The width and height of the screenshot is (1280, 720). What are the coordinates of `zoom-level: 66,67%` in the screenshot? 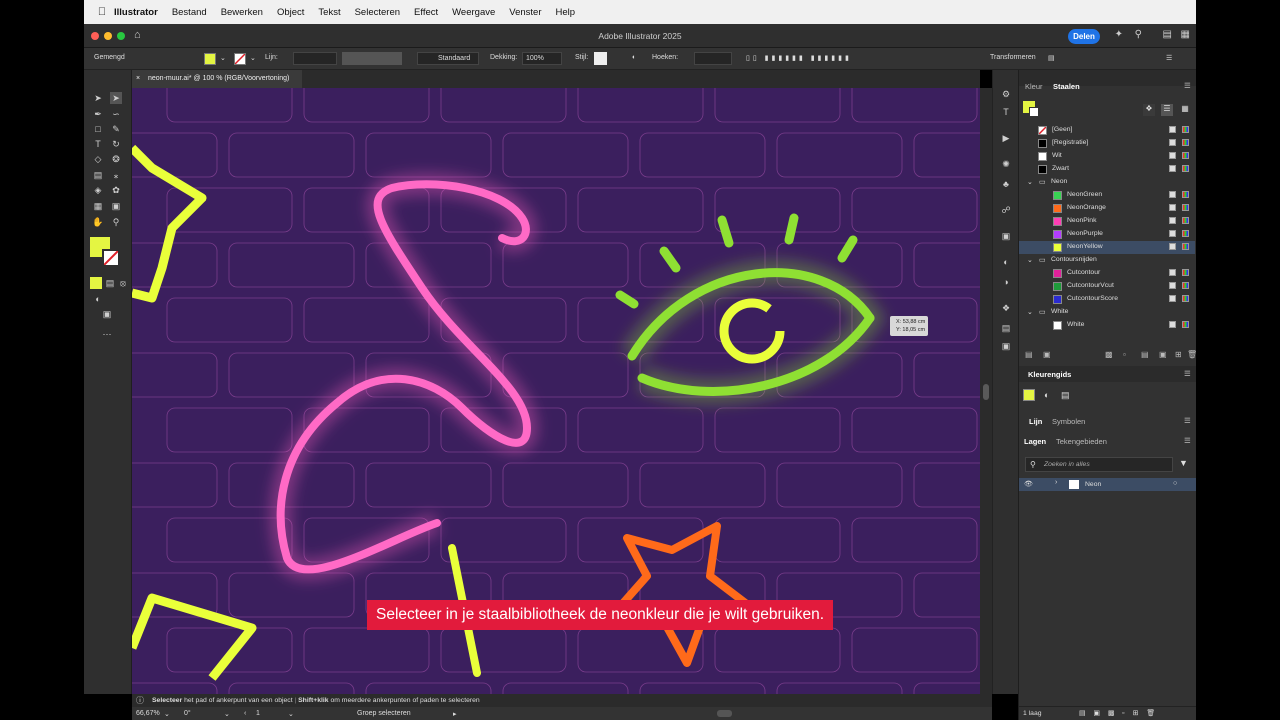 It's located at (148, 713).